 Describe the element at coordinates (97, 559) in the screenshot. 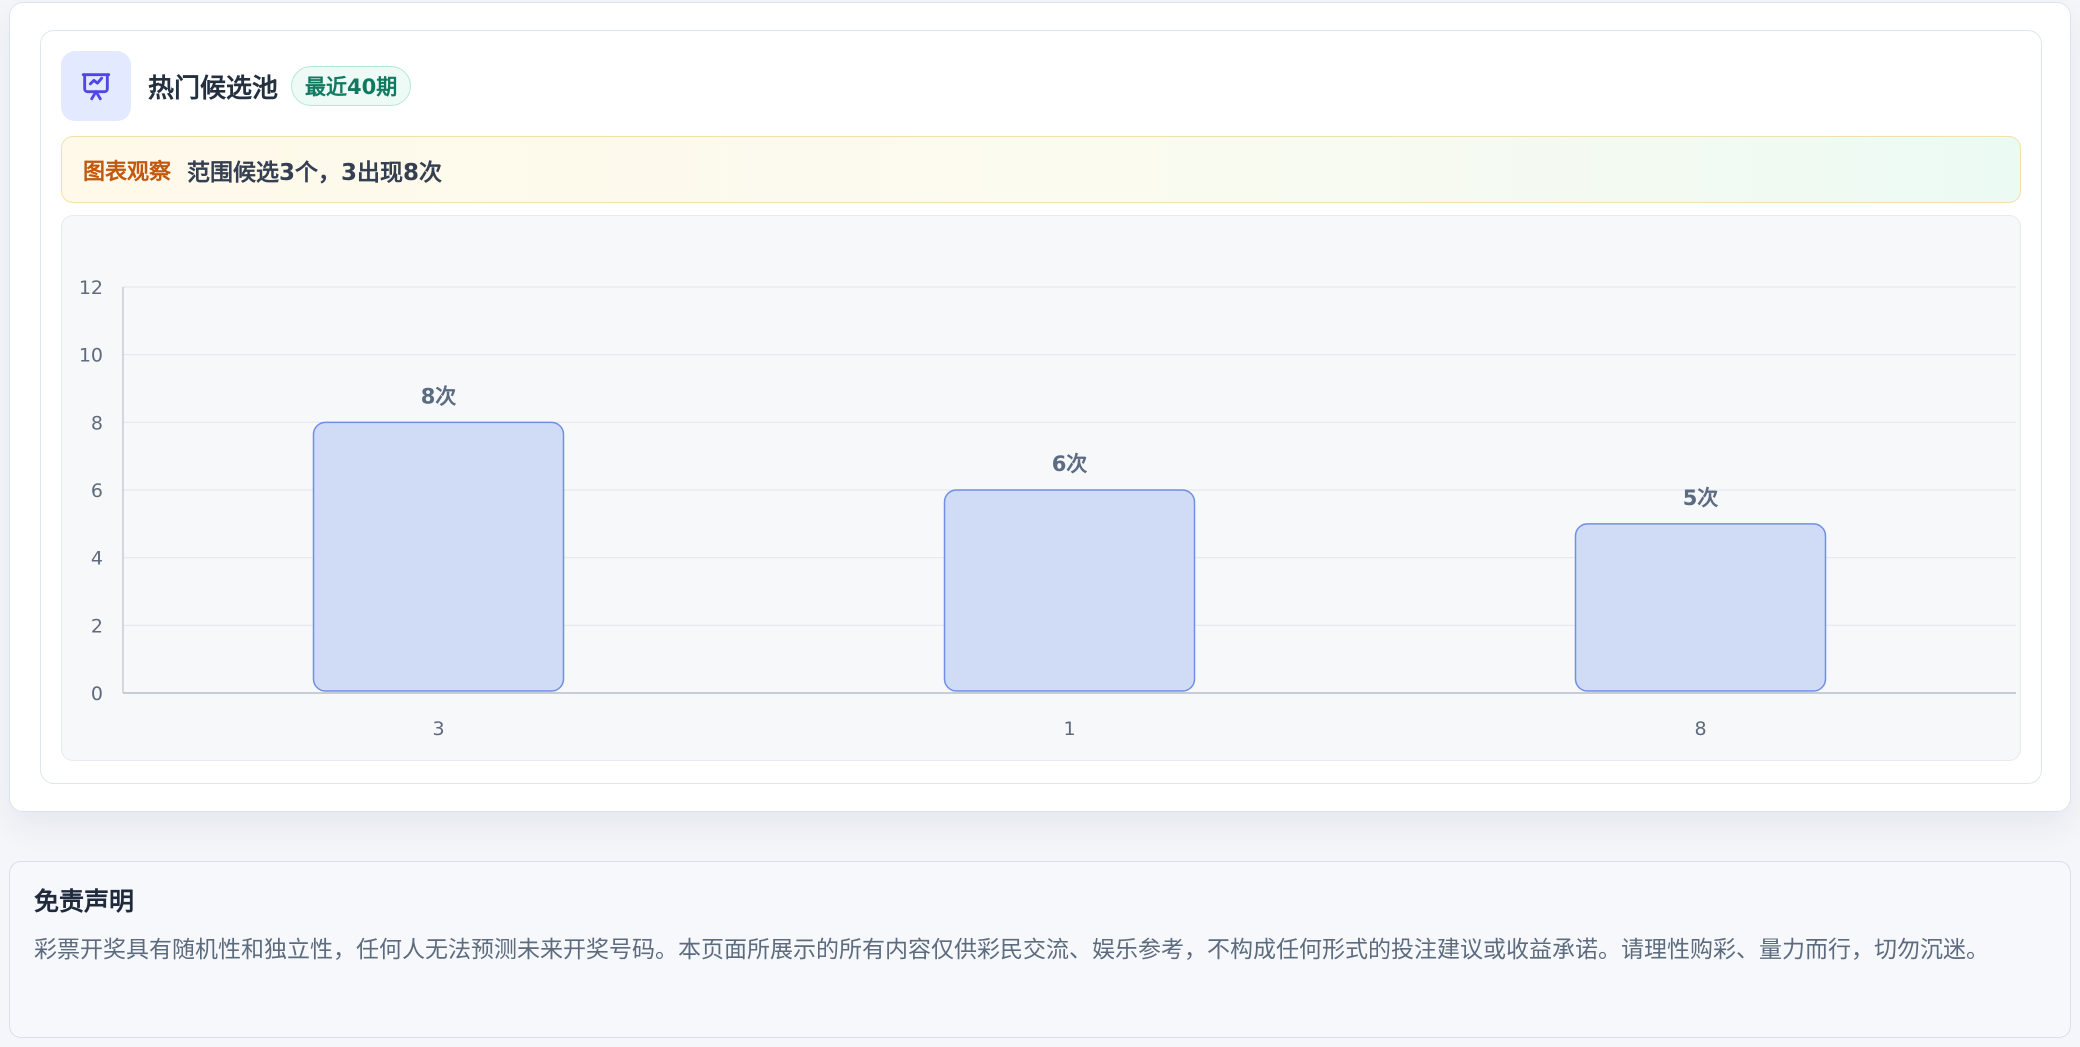

I see `y-tick-label: 4` at that location.